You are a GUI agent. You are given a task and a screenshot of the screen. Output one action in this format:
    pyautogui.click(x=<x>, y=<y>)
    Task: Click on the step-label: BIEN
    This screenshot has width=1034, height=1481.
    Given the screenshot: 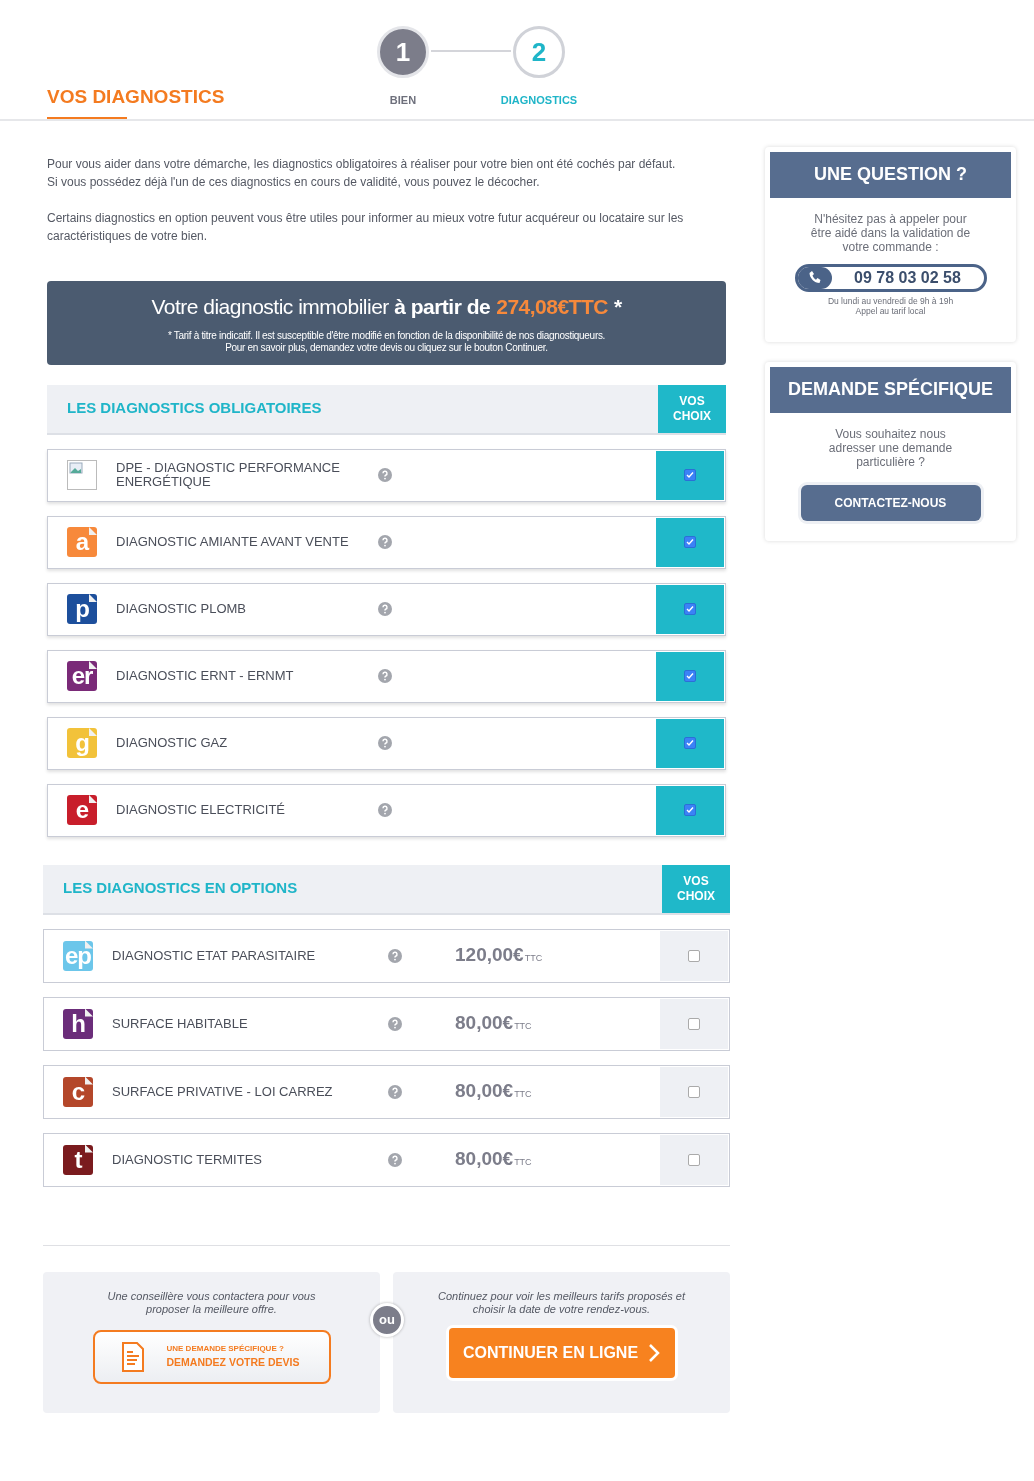 What is the action you would take?
    pyautogui.click(x=403, y=100)
    